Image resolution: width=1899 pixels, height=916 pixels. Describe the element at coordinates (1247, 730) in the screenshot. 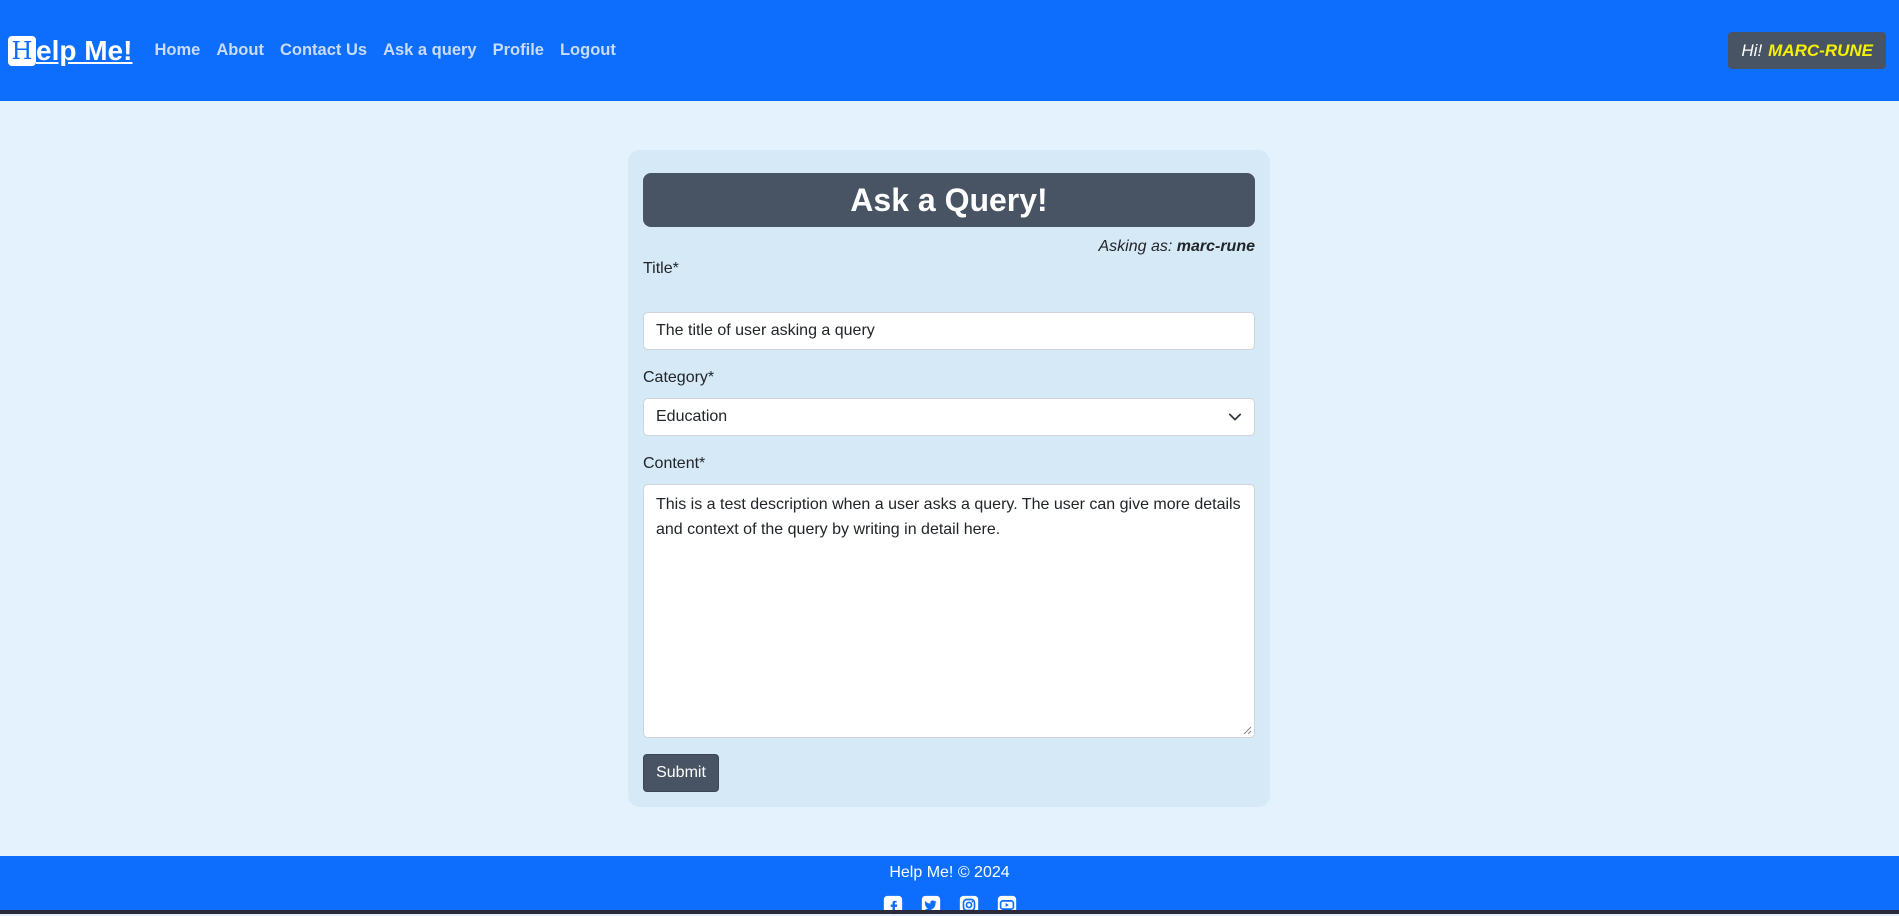

I see `resize-grip-icon` at that location.